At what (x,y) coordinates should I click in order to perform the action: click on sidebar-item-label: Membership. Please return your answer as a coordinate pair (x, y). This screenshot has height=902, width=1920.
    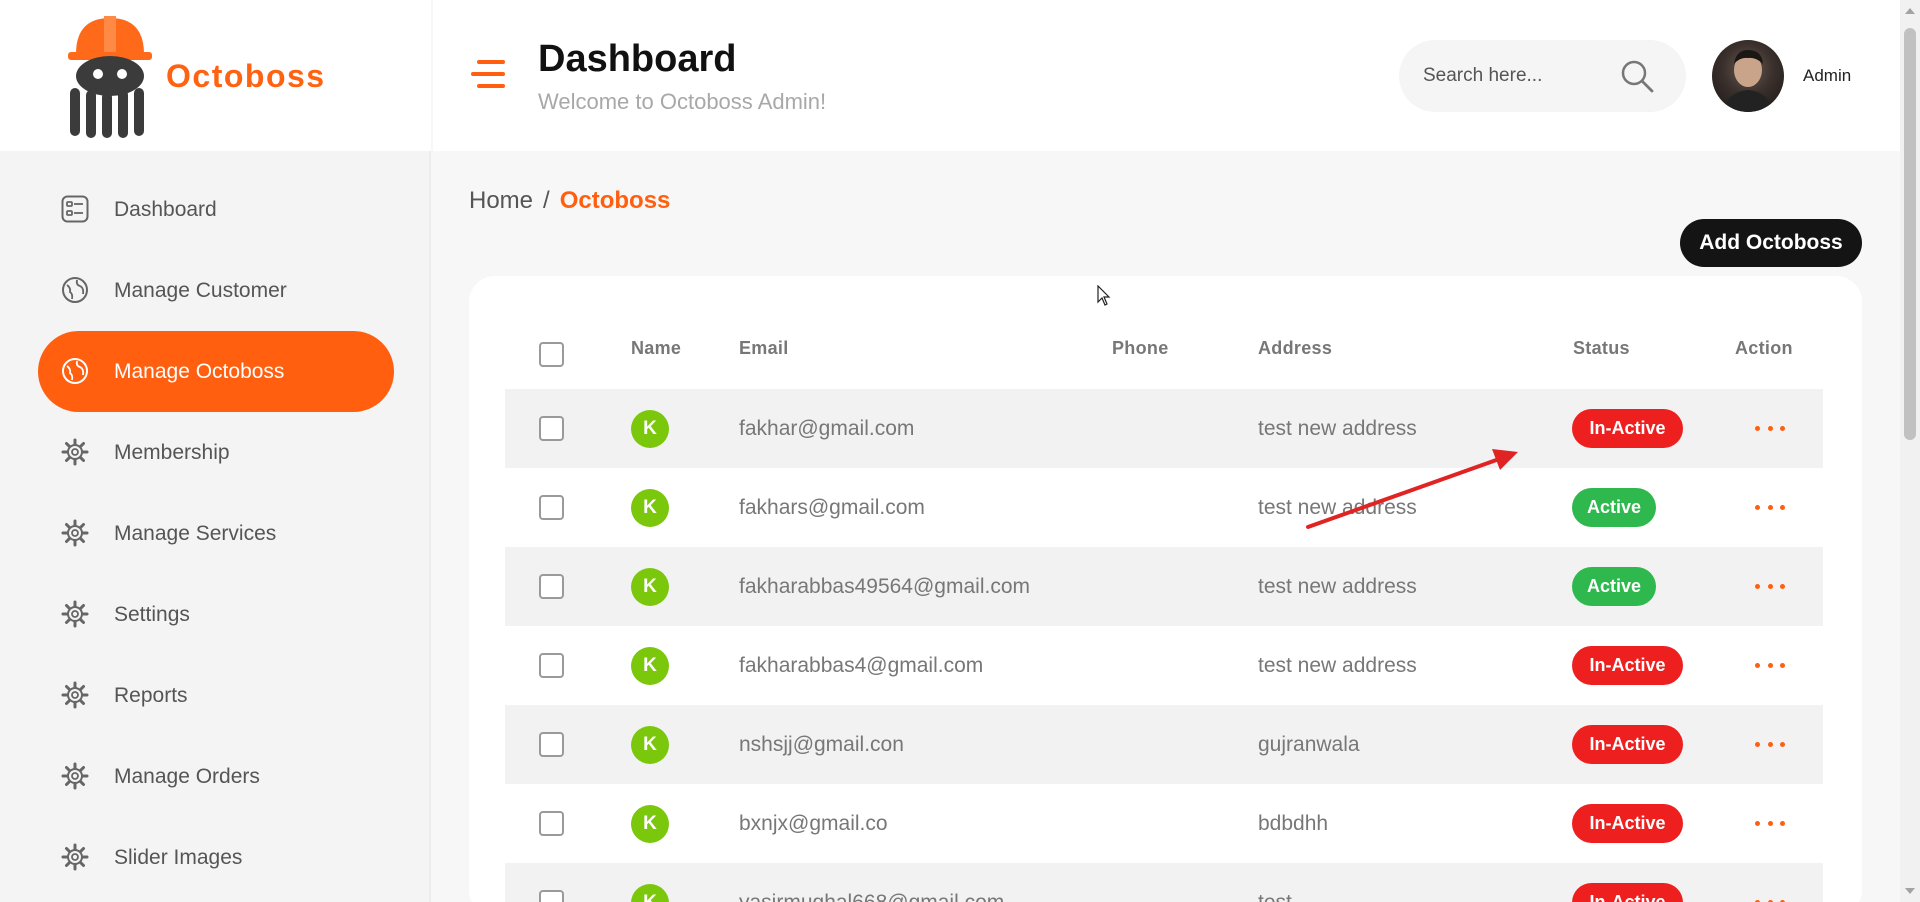
    Looking at the image, I should click on (172, 452).